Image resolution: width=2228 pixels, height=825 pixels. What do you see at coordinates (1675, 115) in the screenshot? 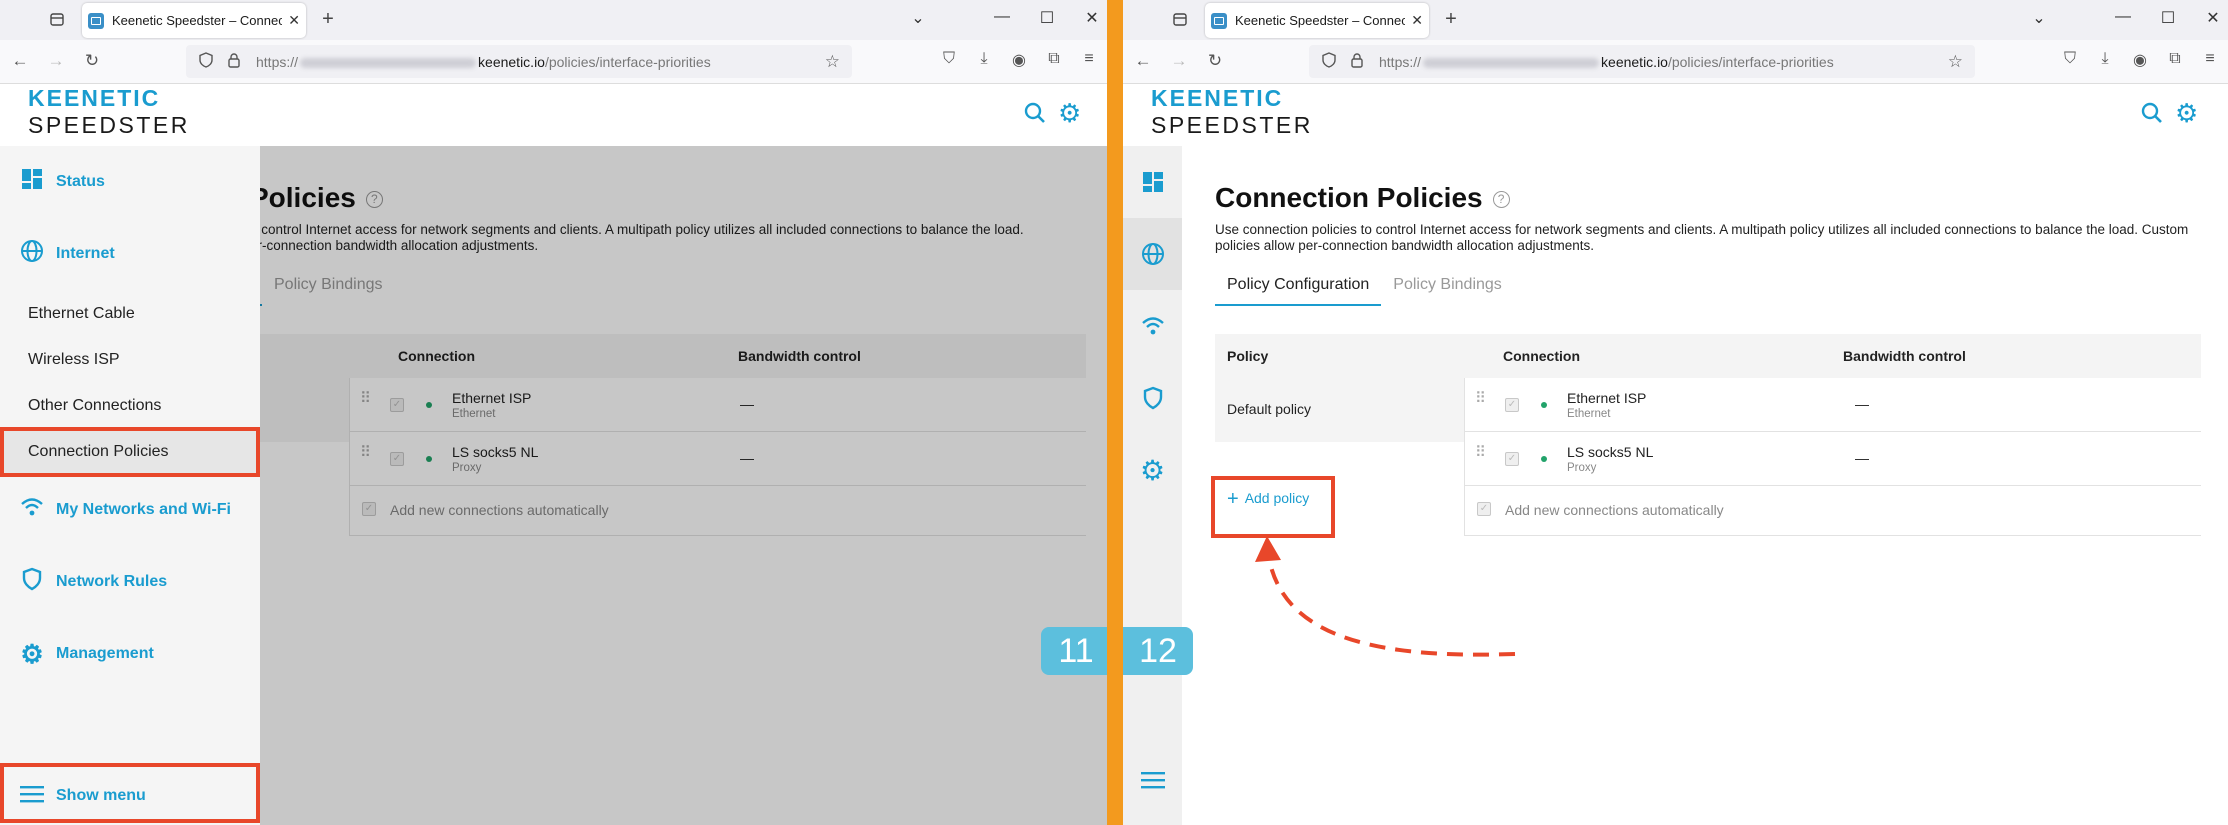
I see `app-header: KEENETIC SPEEDSTER ⚙` at bounding box center [1675, 115].